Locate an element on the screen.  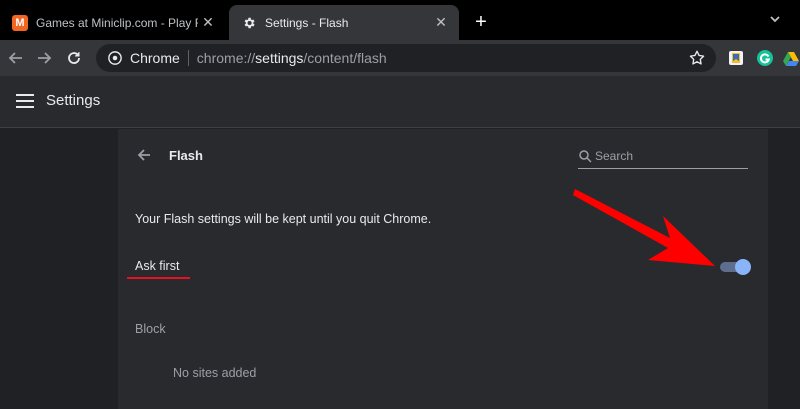
forward-button is located at coordinates (44, 58).